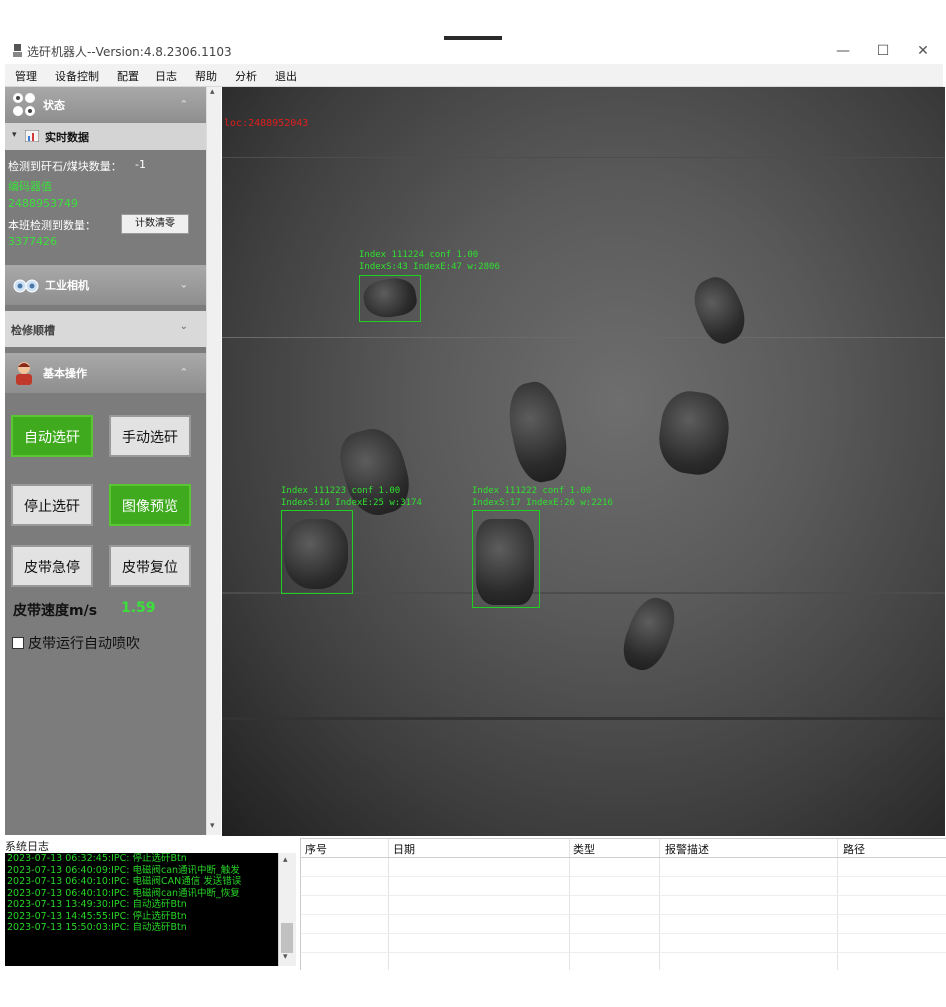 Image resolution: width=946 pixels, height=1007 pixels. What do you see at coordinates (105, 373) in the screenshot?
I see `basic-ops-panel-header: 基本操作 ⌃` at bounding box center [105, 373].